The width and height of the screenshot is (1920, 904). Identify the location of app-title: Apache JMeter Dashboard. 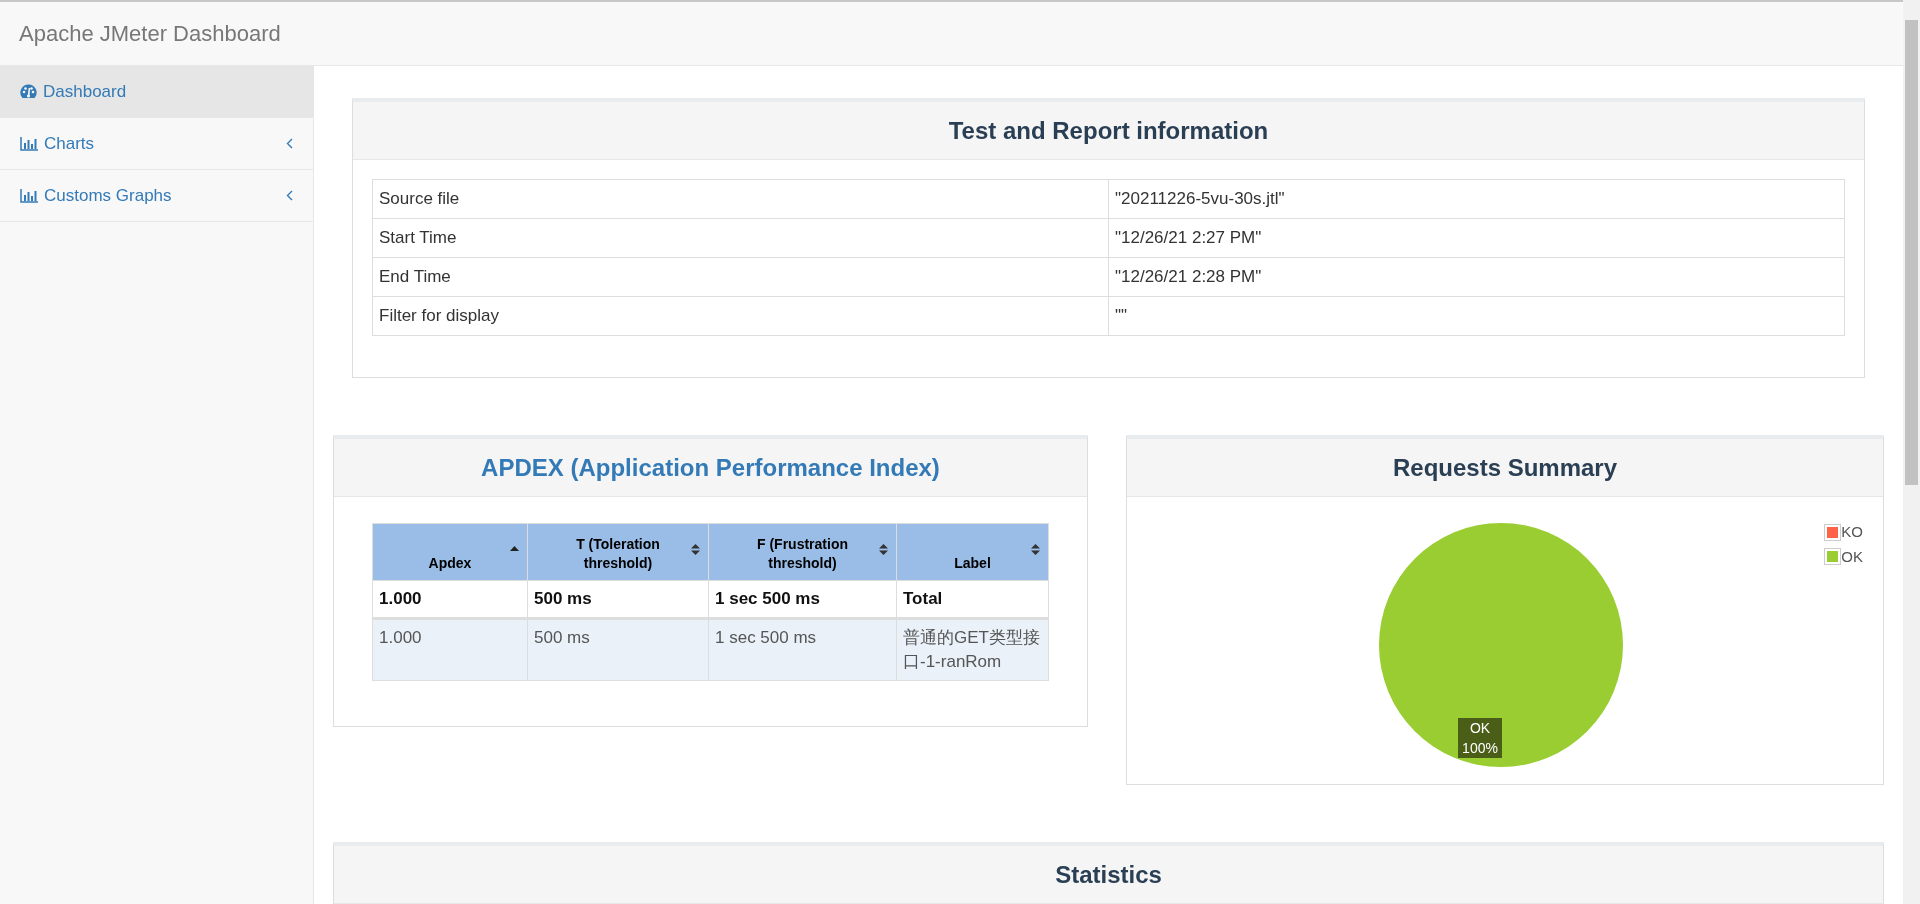
(150, 33).